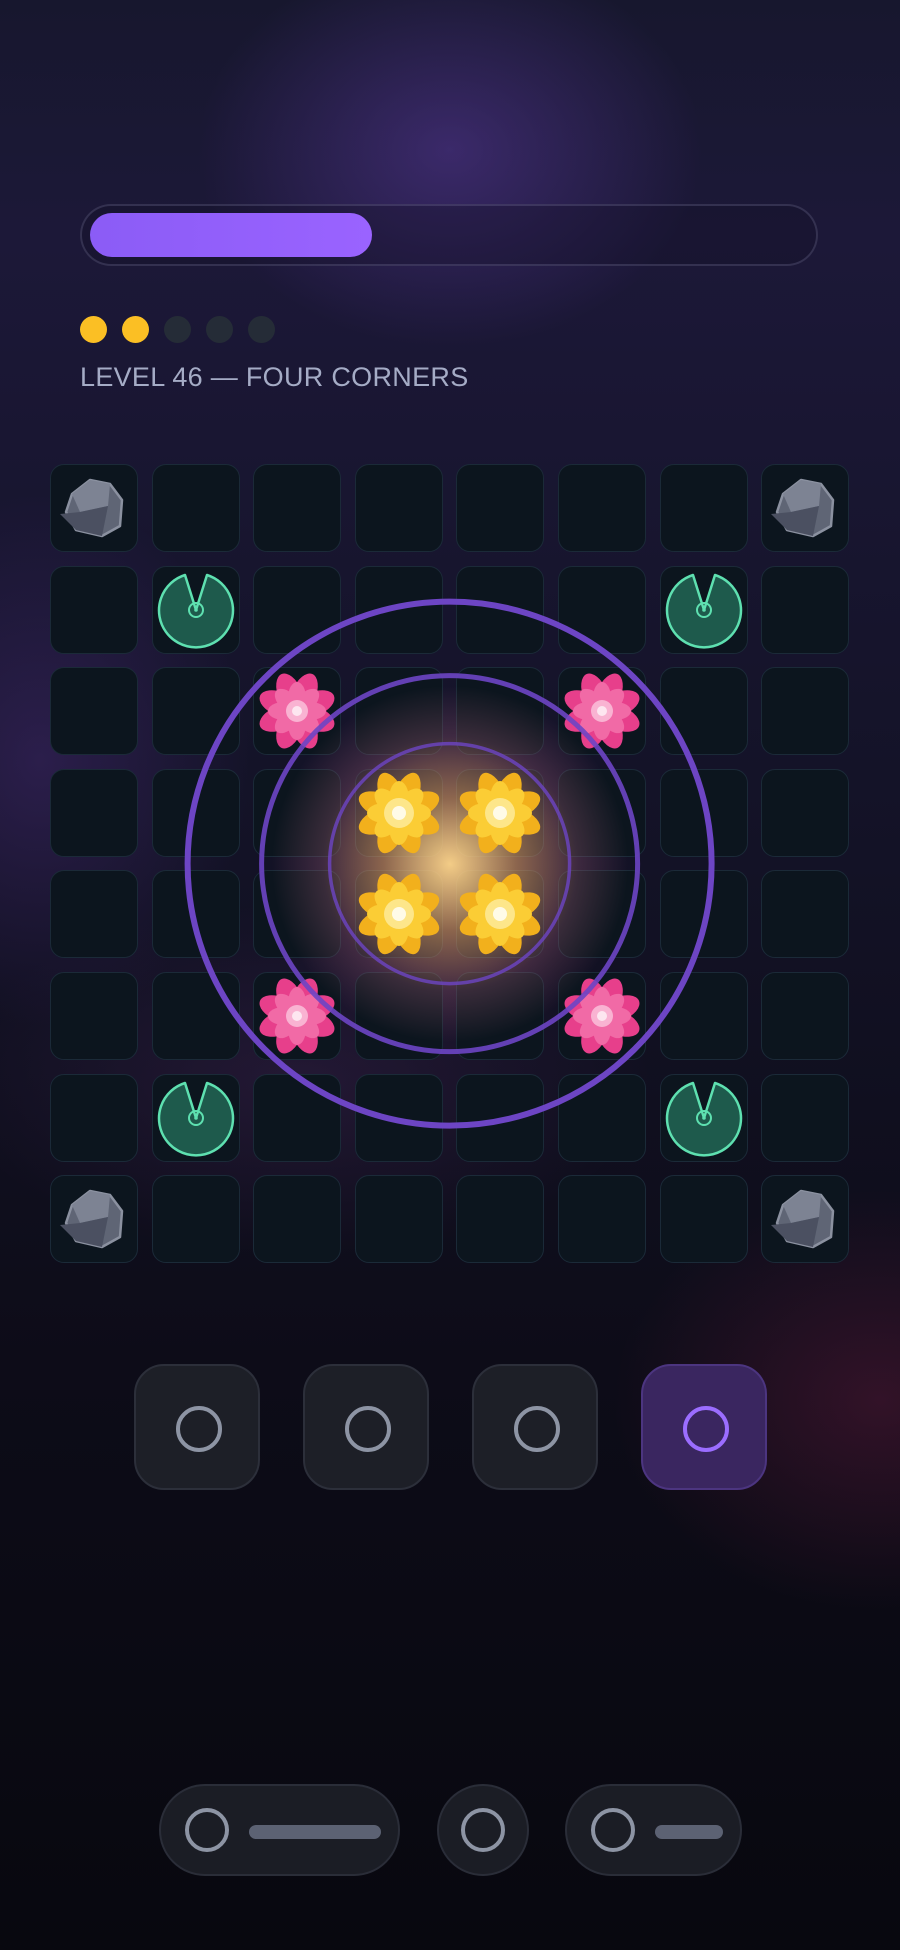 The width and height of the screenshot is (900, 1950). What do you see at coordinates (653, 1830) in the screenshot?
I see `bottom-pill-right` at bounding box center [653, 1830].